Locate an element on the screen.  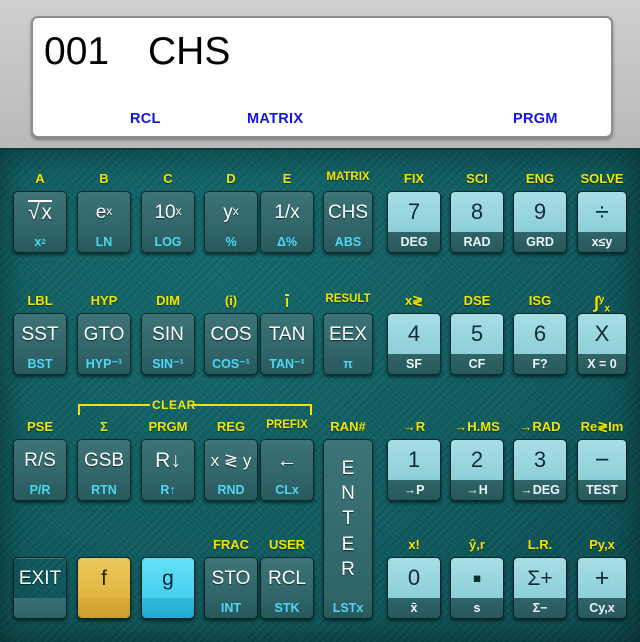
key-four: 4 SF is located at coordinates (414, 344).